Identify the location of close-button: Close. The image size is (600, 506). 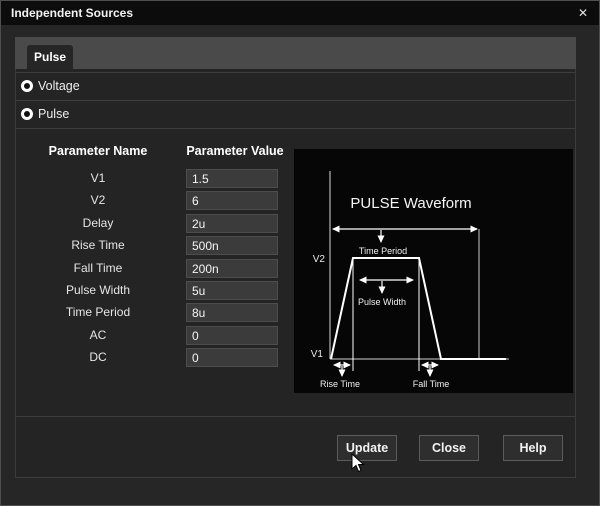
(449, 448).